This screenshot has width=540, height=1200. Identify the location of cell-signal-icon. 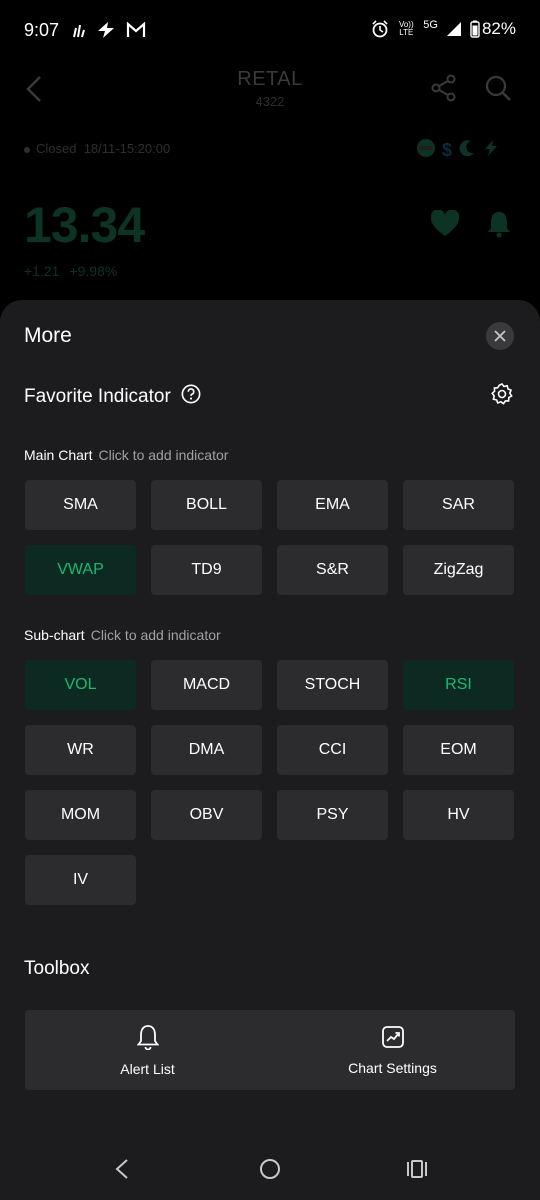
(454, 29).